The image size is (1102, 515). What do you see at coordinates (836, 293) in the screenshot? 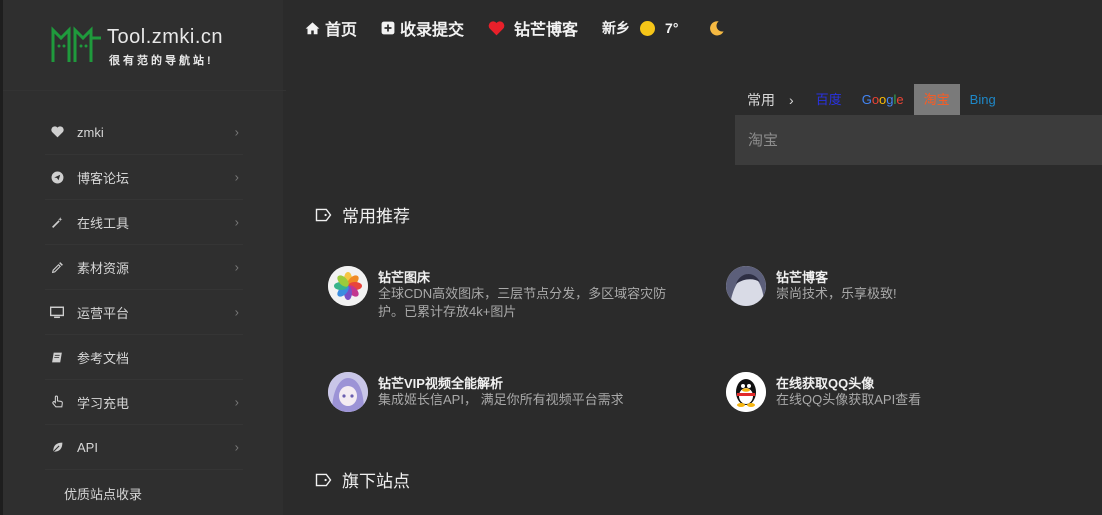
I see `card-description: 崇尚技术，乐享极致!` at bounding box center [836, 293].